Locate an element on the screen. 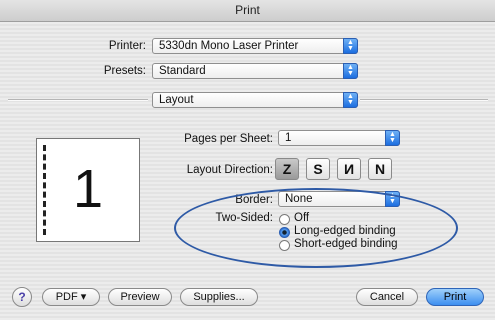  printer-value: 5330dn Mono Laser Printer is located at coordinates (229, 46).